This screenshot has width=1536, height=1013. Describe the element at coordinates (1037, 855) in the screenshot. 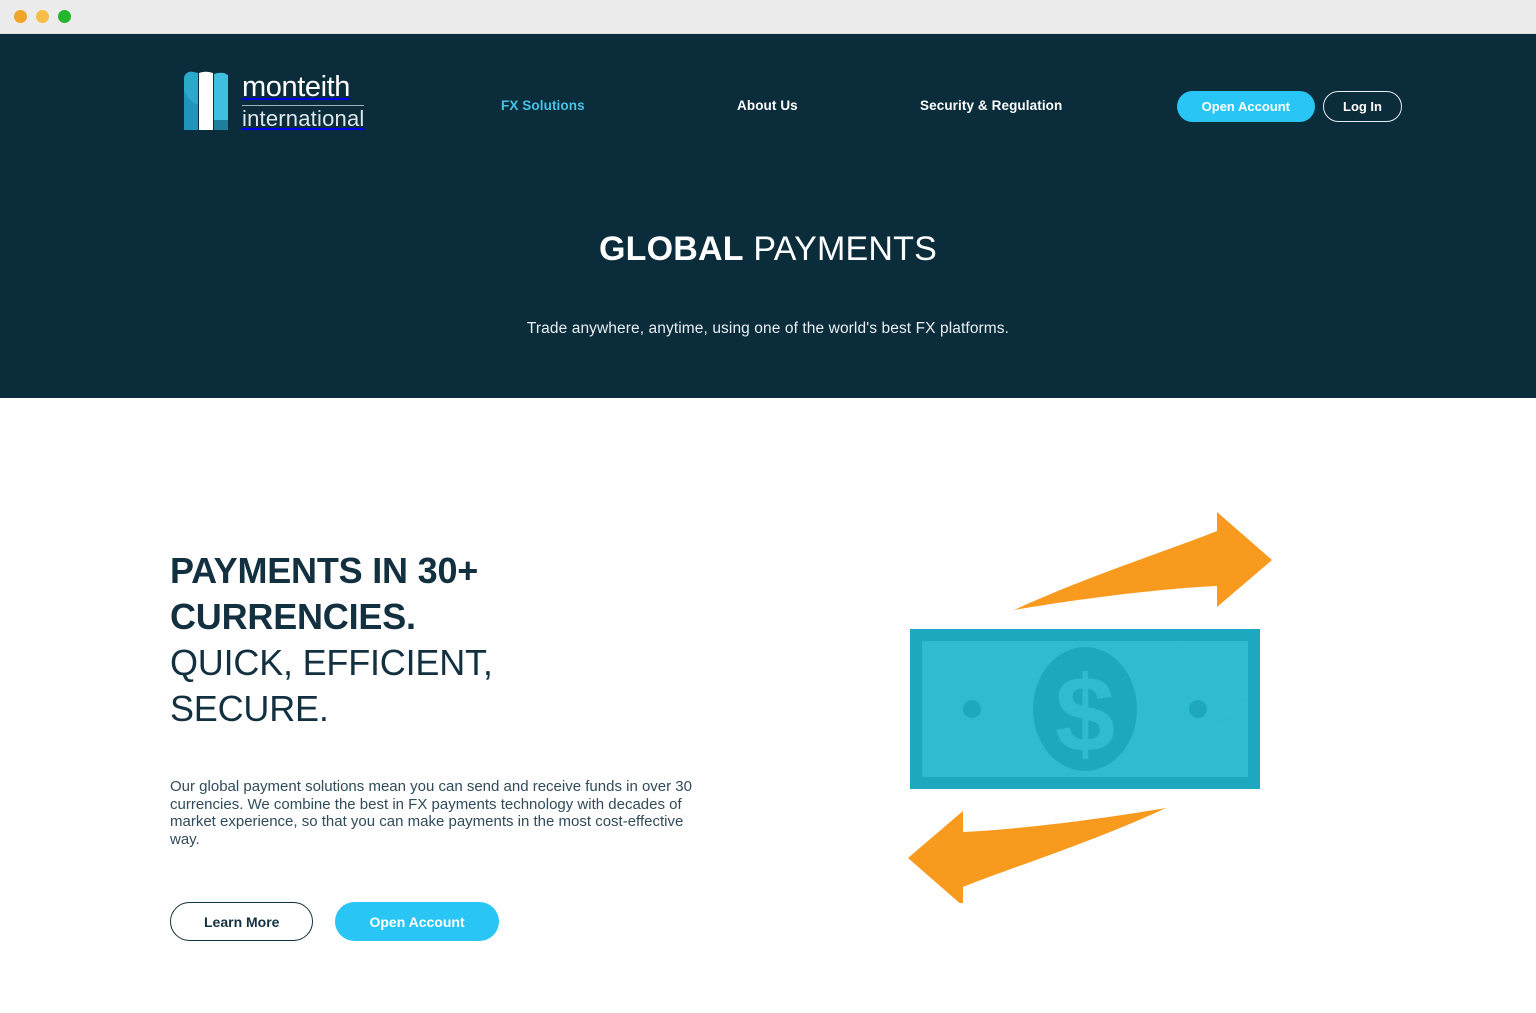

I see `incoming-payment-arrow-icon` at that location.